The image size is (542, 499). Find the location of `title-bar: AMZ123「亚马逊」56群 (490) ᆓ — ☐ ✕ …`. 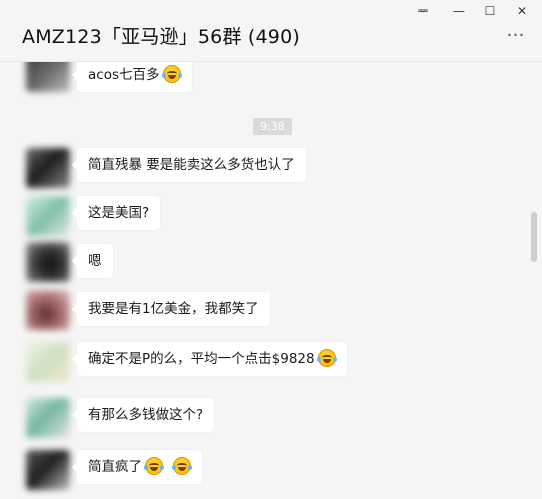

title-bar: AMZ123「亚马逊」56群 (490) ᆓ — ☐ ✕ … is located at coordinates (271, 31).